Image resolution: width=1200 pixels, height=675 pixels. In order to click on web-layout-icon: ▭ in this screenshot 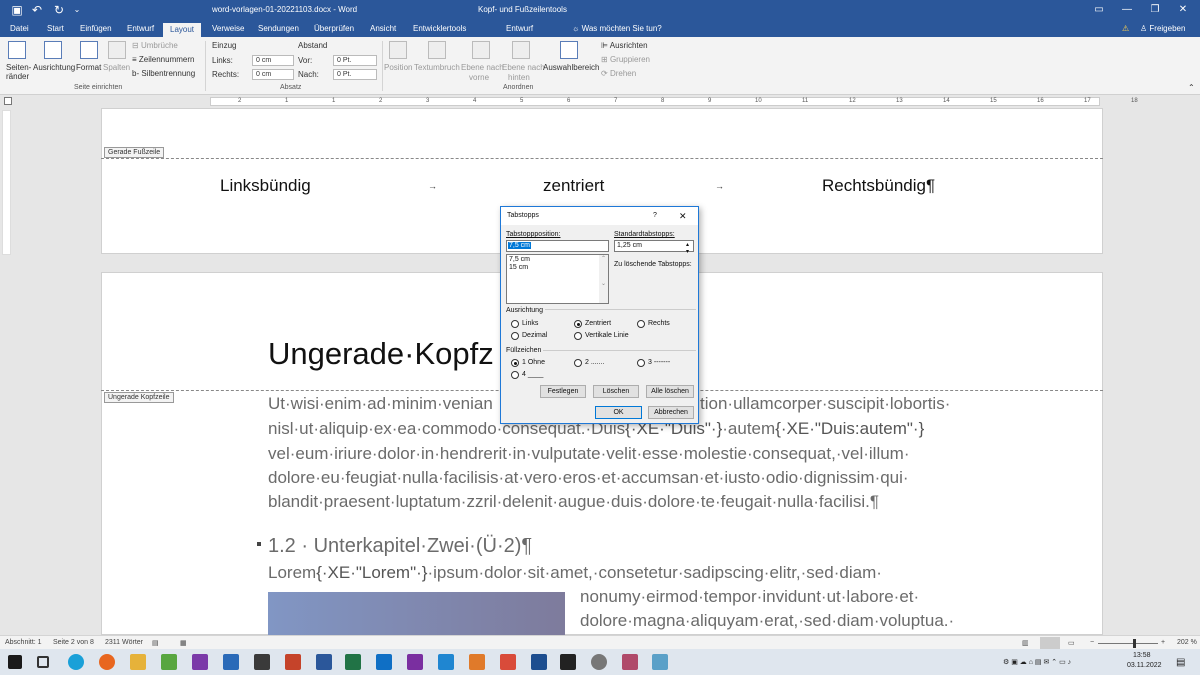, I will do `click(1071, 643)`.